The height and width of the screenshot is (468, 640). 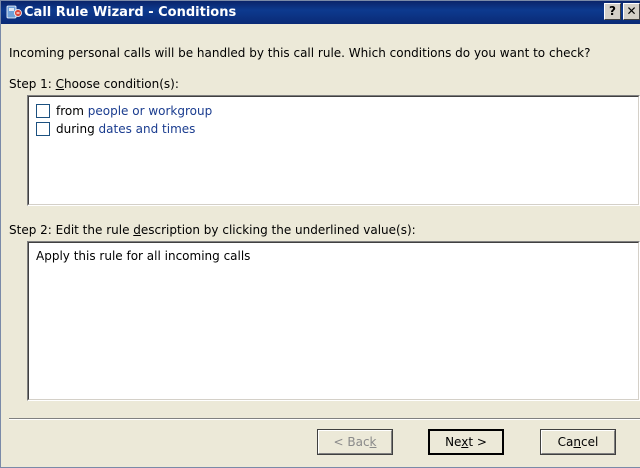 What do you see at coordinates (147, 129) in the screenshot?
I see `condition-link: dates and times` at bounding box center [147, 129].